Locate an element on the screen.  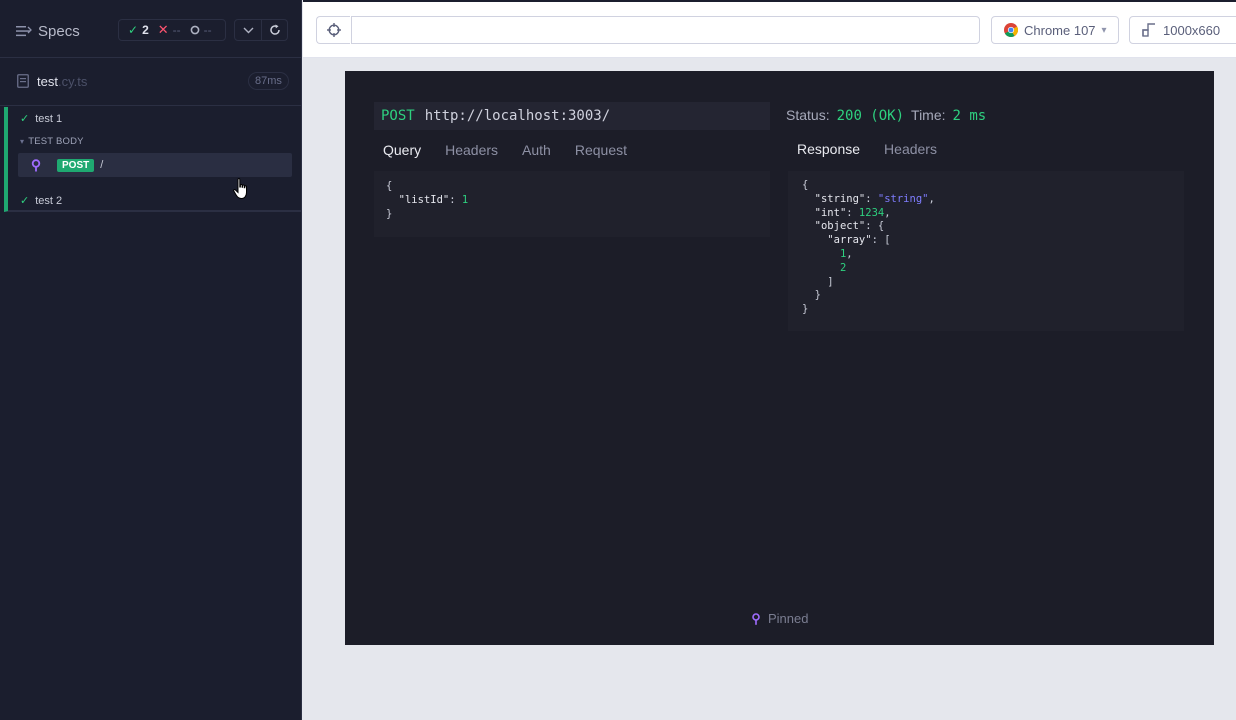
test-body-label: TEST BODY is located at coordinates (56, 141).